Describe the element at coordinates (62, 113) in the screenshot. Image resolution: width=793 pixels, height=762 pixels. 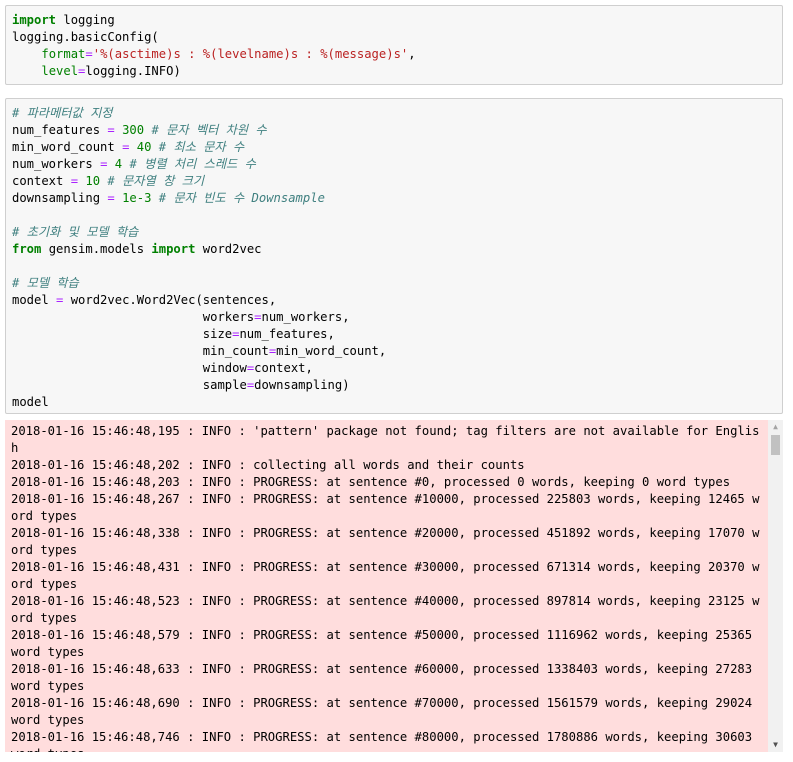
I see `code-comment: # 파라메터값 지정` at that location.